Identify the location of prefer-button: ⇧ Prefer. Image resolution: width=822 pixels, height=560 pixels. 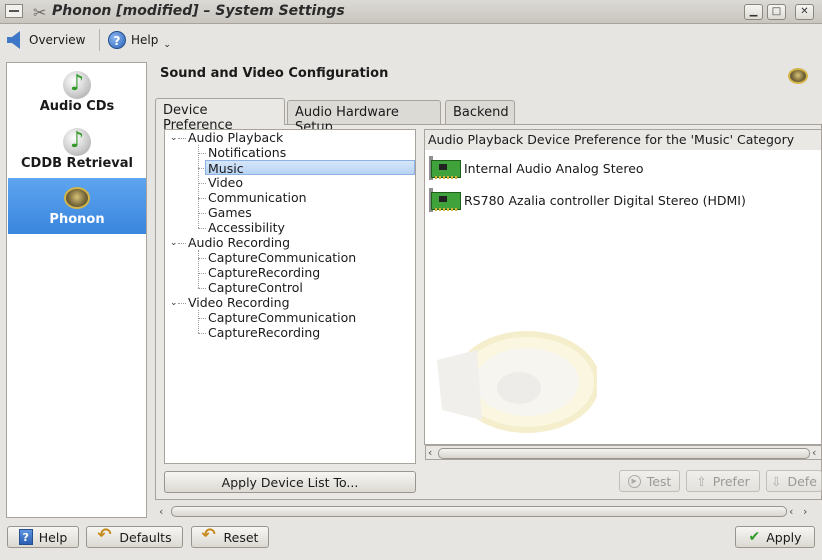
(723, 481).